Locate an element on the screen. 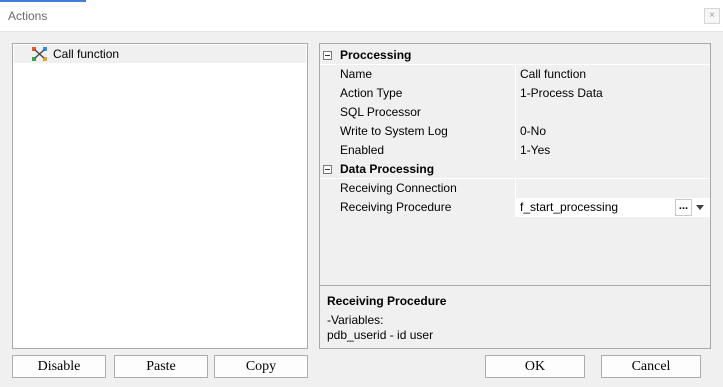 This screenshot has height=387, width=723. property-value: Call function is located at coordinates (613, 74).